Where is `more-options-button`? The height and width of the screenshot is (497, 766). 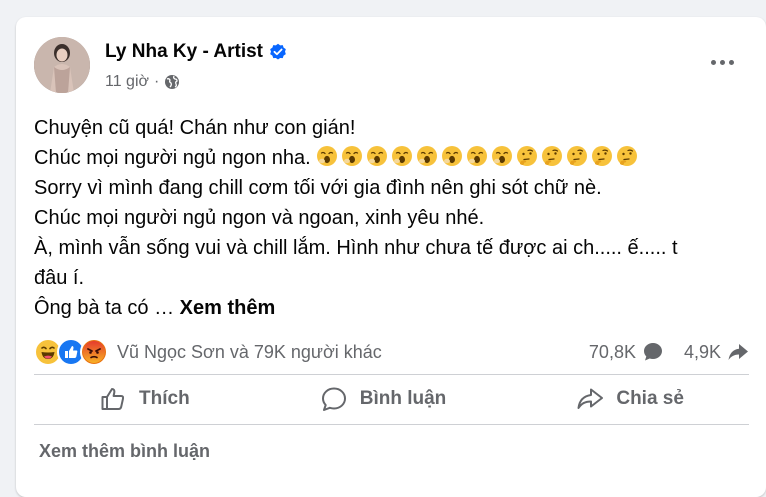
more-options-button is located at coordinates (722, 62).